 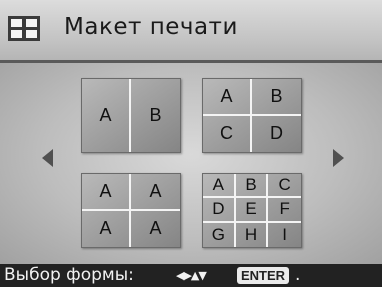 I want to click on direction-arrows-icon: ◀▶▲▼, so click(x=191, y=275).